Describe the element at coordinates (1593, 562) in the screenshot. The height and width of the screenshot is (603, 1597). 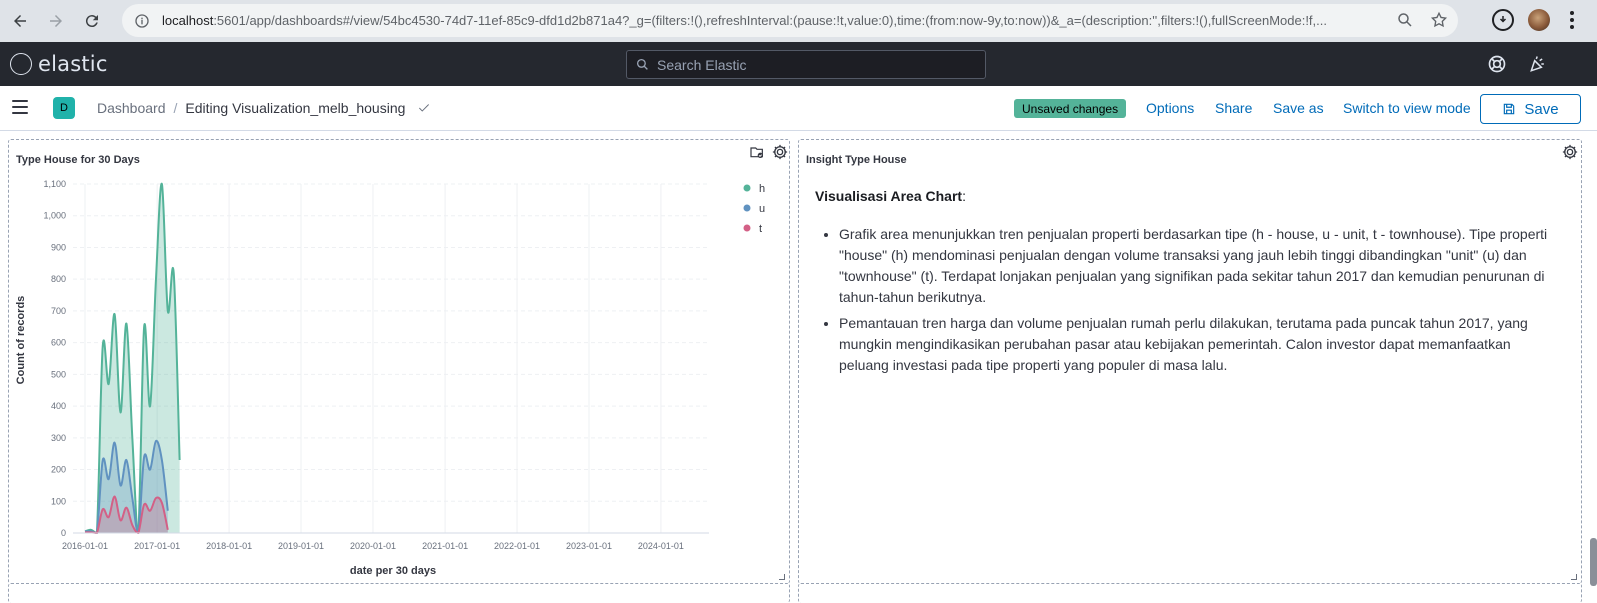
I see `page-scrollbar` at that location.